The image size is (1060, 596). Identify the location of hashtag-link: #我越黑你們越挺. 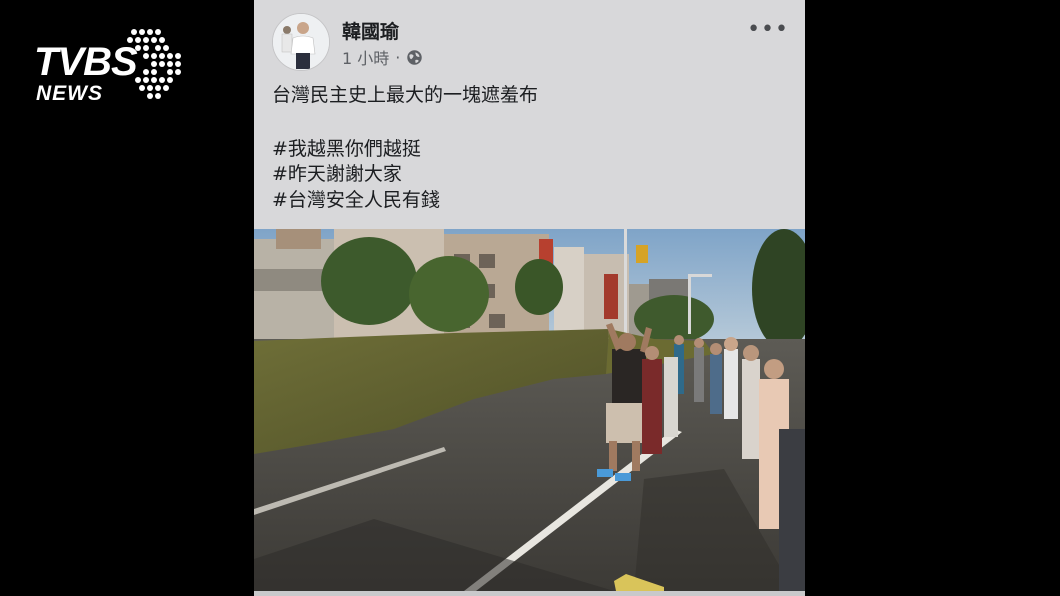
(346, 149).